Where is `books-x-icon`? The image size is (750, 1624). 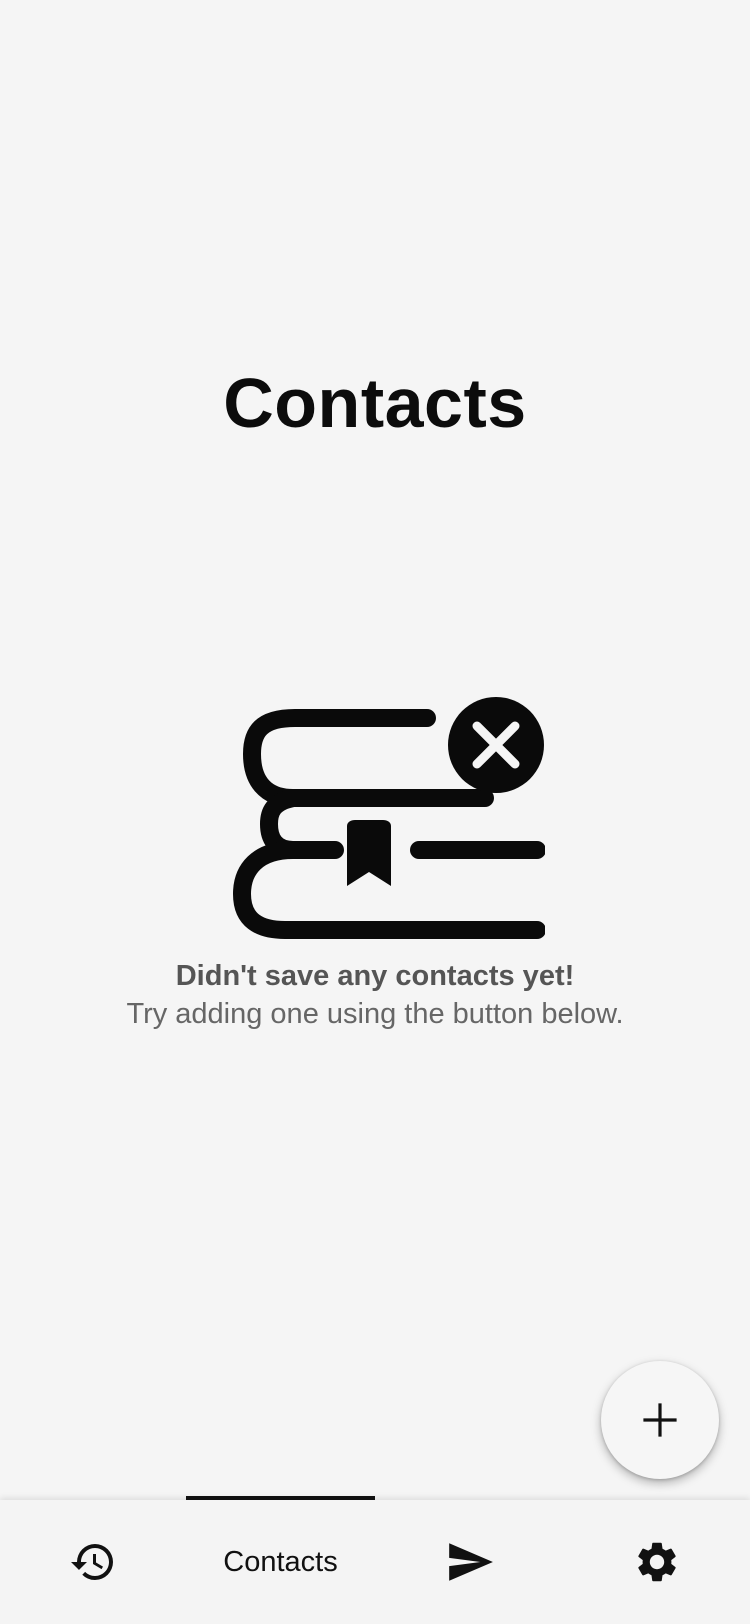 books-x-icon is located at coordinates (388, 818).